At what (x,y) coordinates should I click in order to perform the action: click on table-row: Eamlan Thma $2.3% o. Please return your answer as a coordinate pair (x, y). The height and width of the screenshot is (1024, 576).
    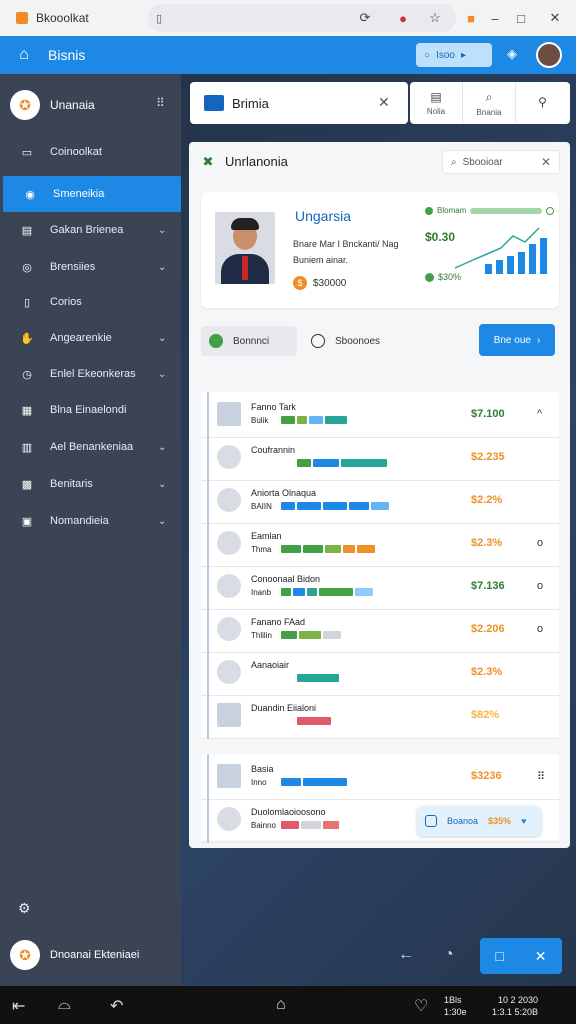
    Looking at the image, I should click on (380, 544).